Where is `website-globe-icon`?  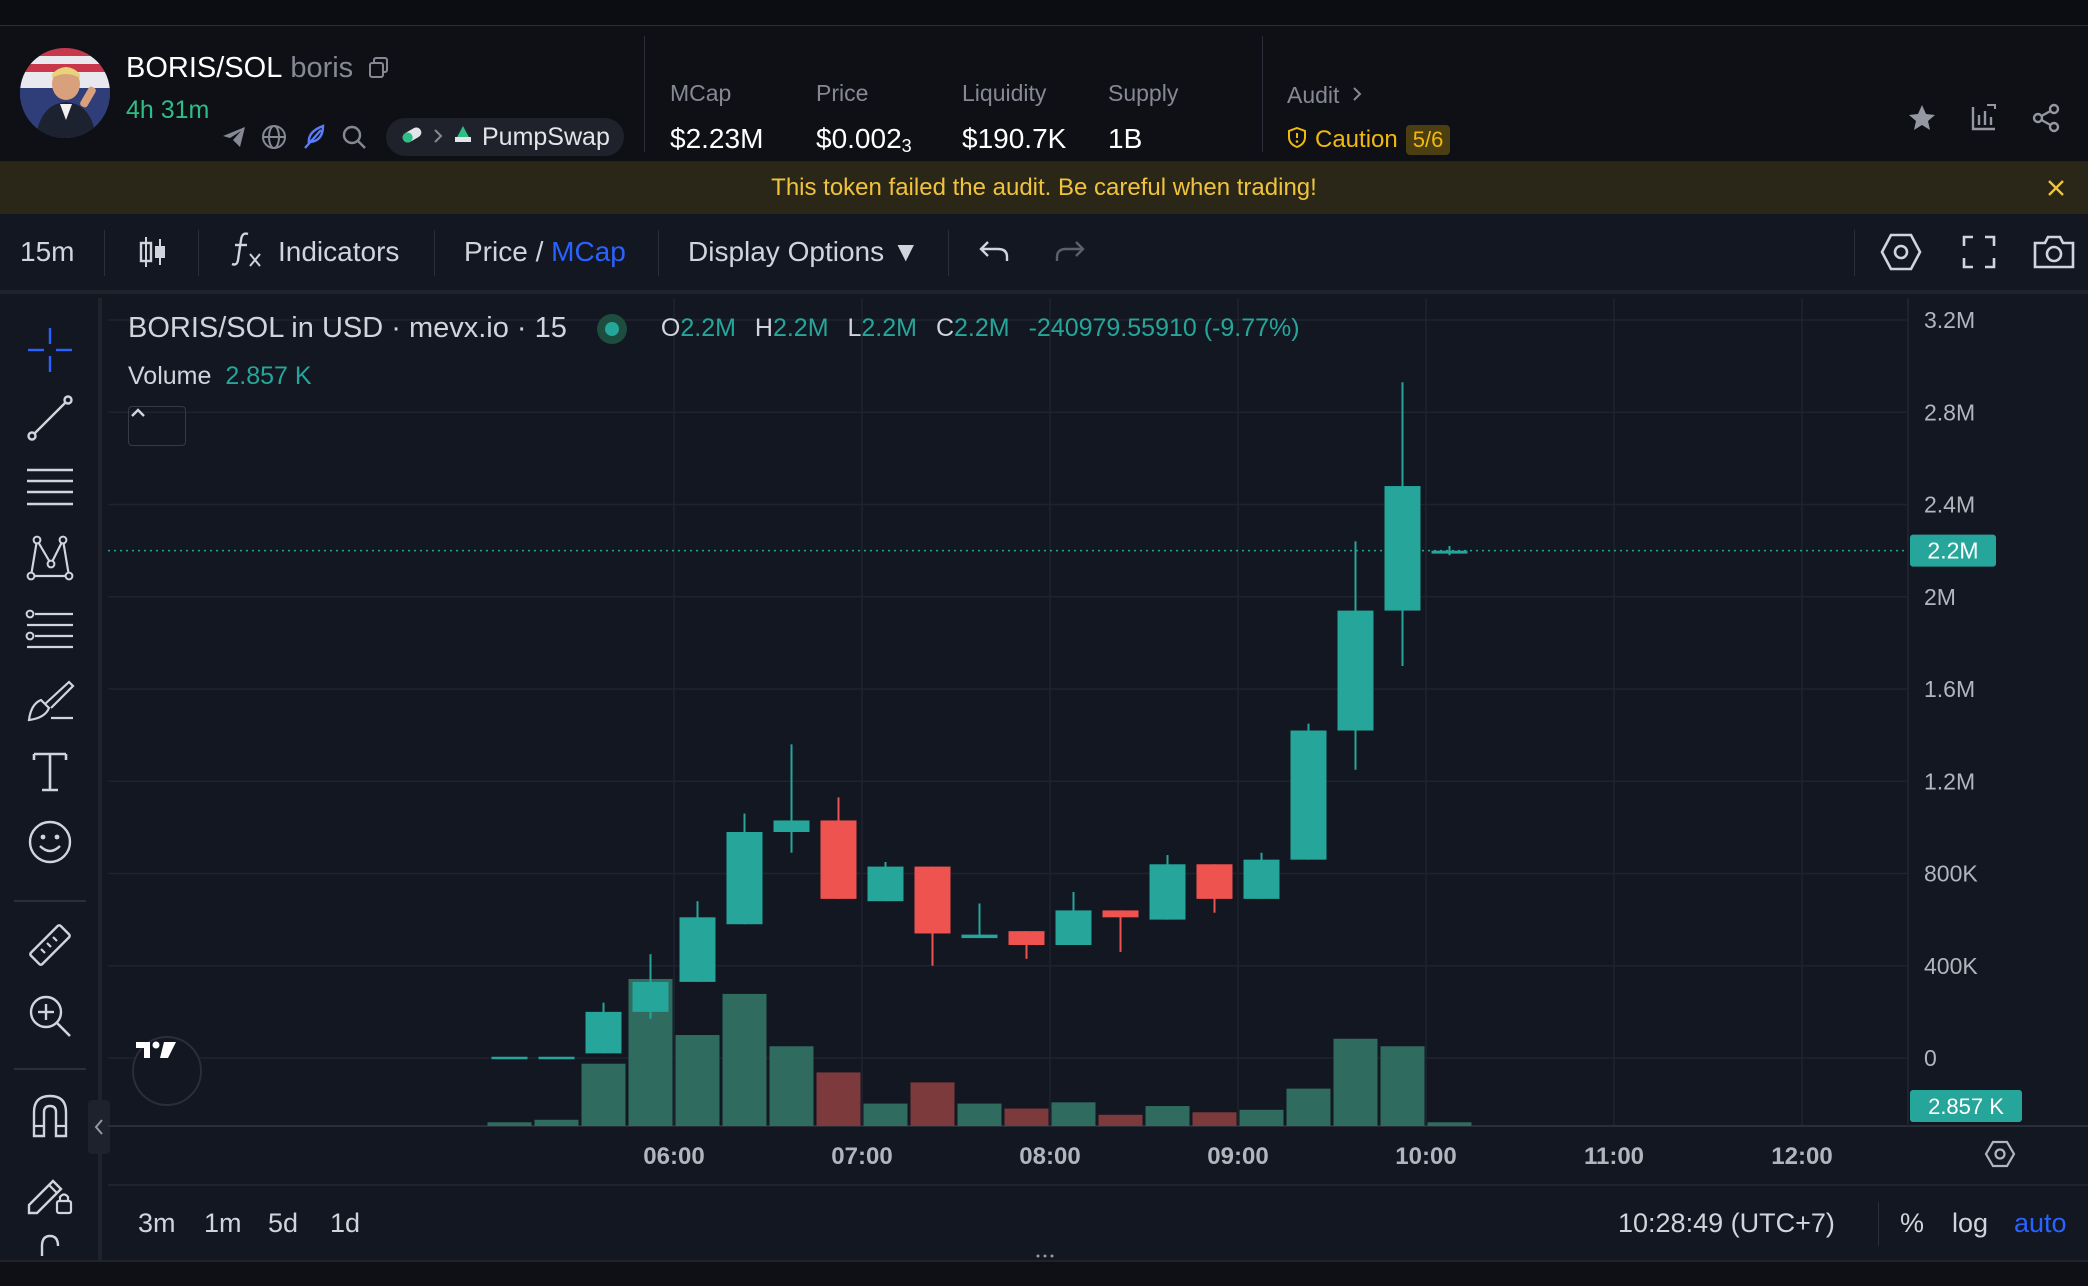 website-globe-icon is located at coordinates (274, 137).